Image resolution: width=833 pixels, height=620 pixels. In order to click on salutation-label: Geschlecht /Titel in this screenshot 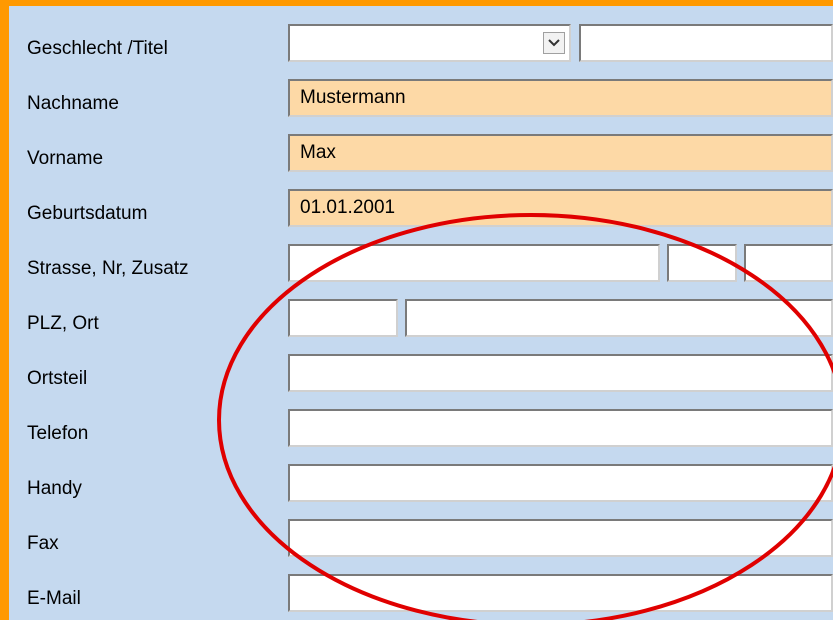, I will do `click(97, 48)`.